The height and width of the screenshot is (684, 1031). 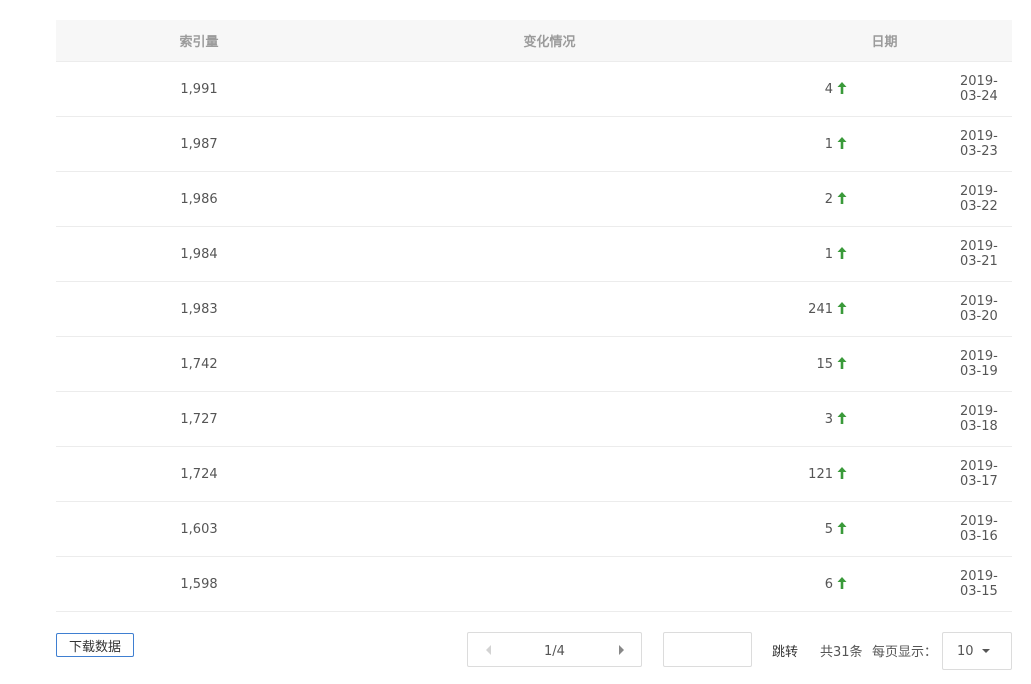 What do you see at coordinates (594, 584) in the screenshot?
I see `cell-change: 6` at bounding box center [594, 584].